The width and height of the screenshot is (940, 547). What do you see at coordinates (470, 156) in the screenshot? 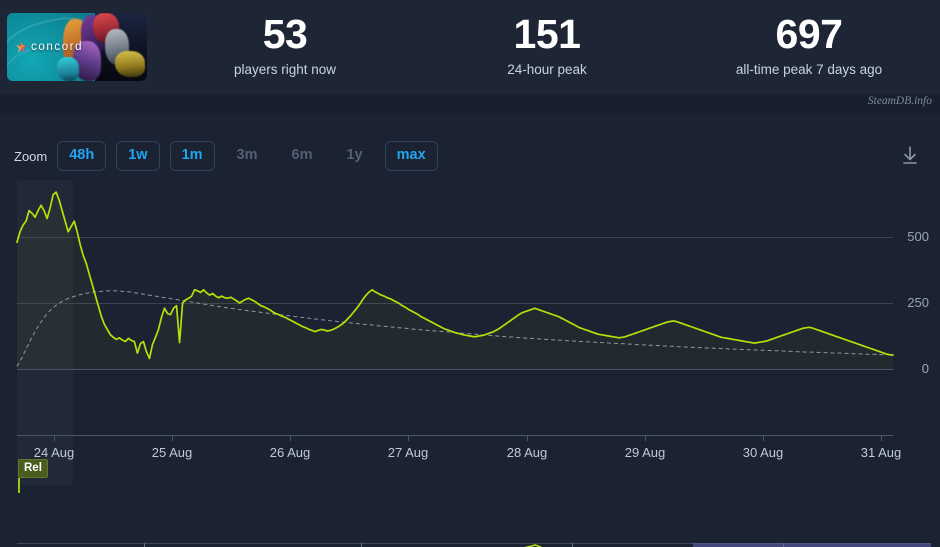
I see `range-selector: Zoom 48h 1w 1m 3m 6m 1y max` at bounding box center [470, 156].